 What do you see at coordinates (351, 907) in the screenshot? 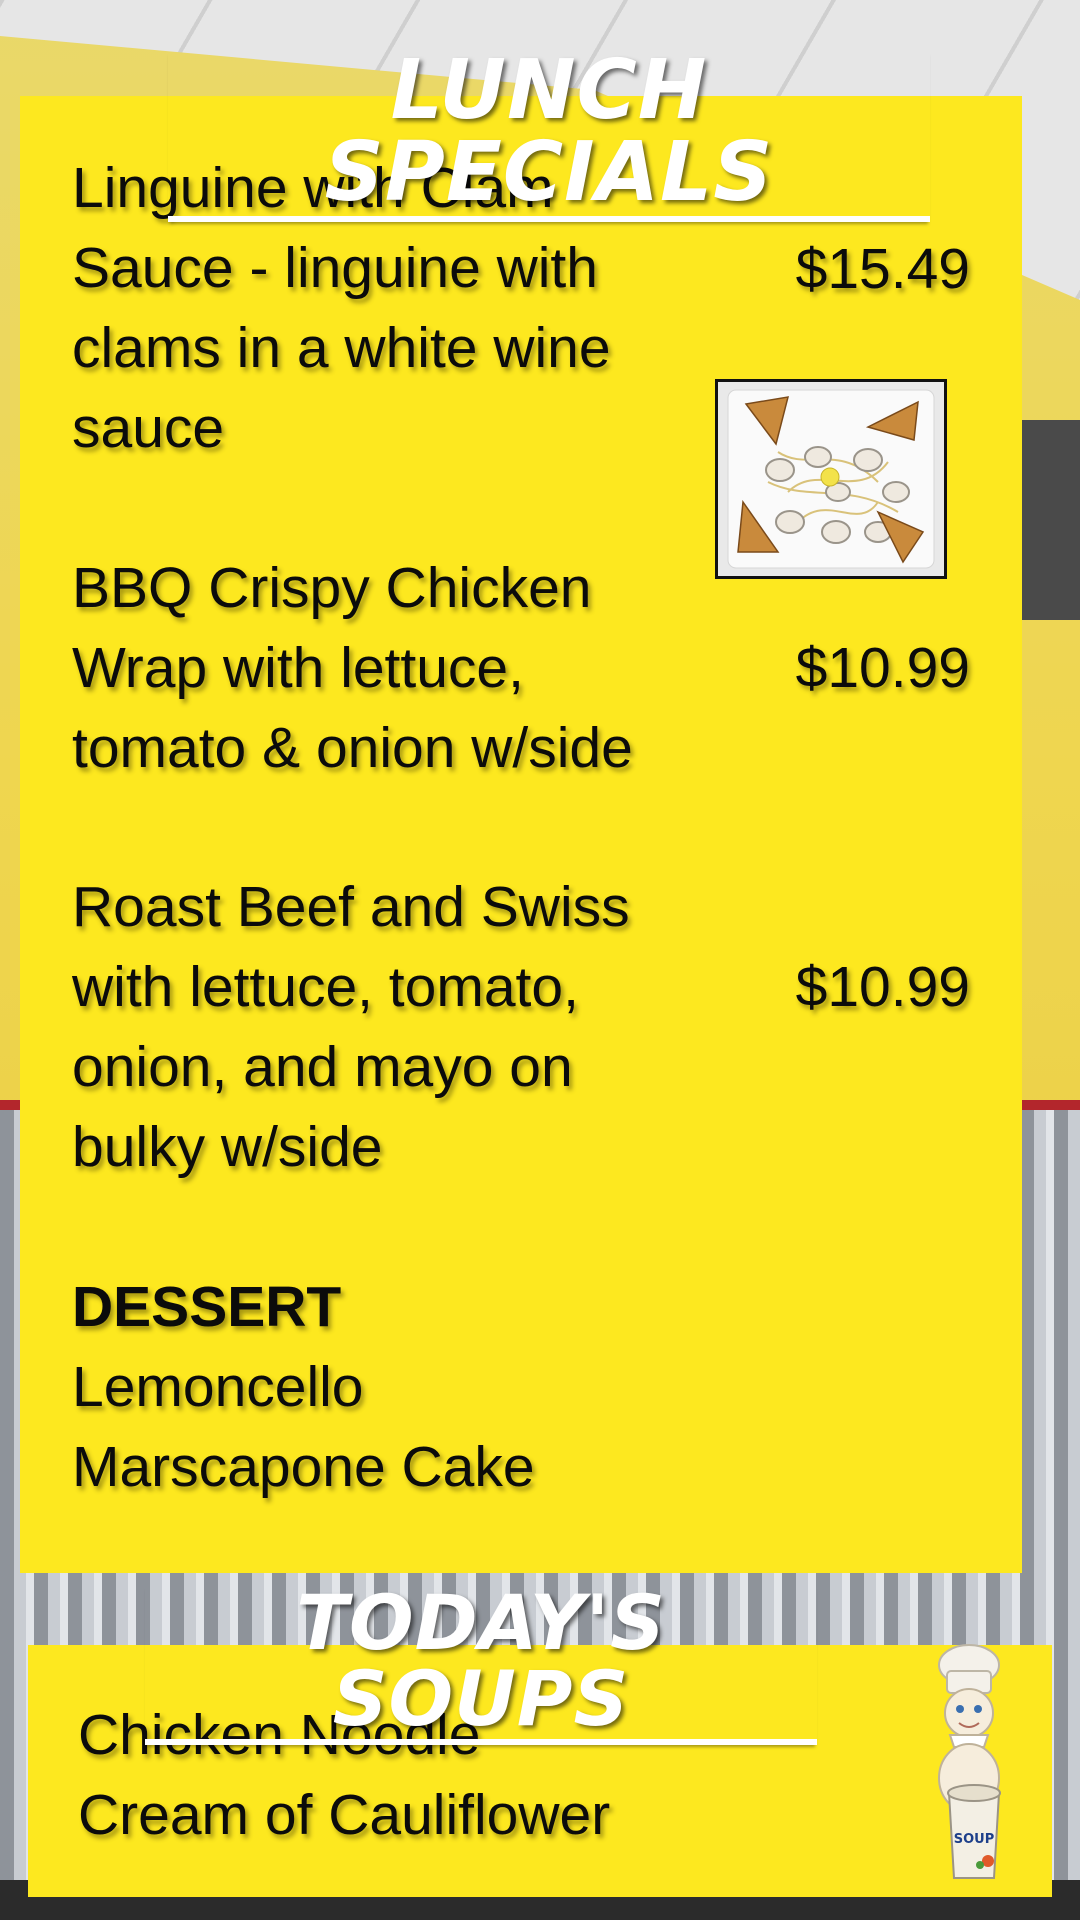
I see `item-line: Roast Beef and Swiss` at bounding box center [351, 907].